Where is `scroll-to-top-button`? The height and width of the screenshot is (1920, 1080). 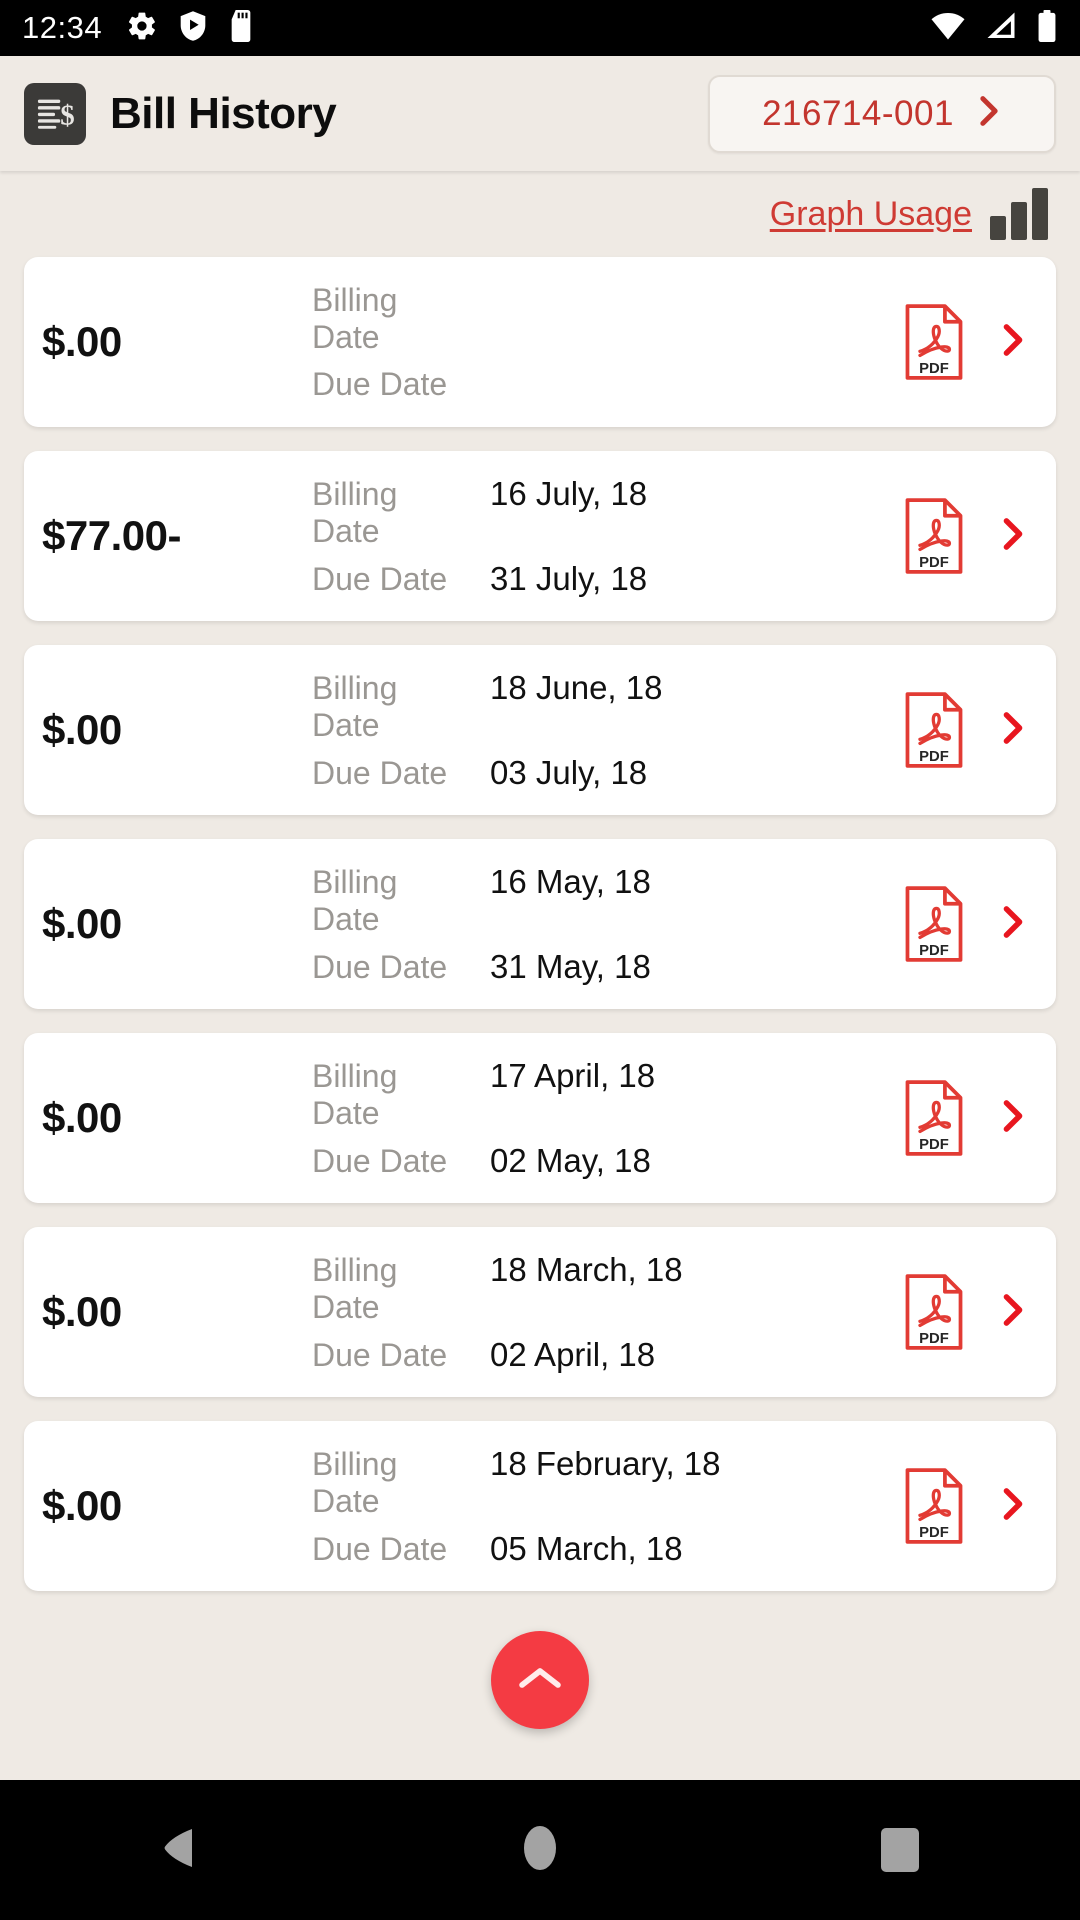
scroll-to-top-button is located at coordinates (540, 1680).